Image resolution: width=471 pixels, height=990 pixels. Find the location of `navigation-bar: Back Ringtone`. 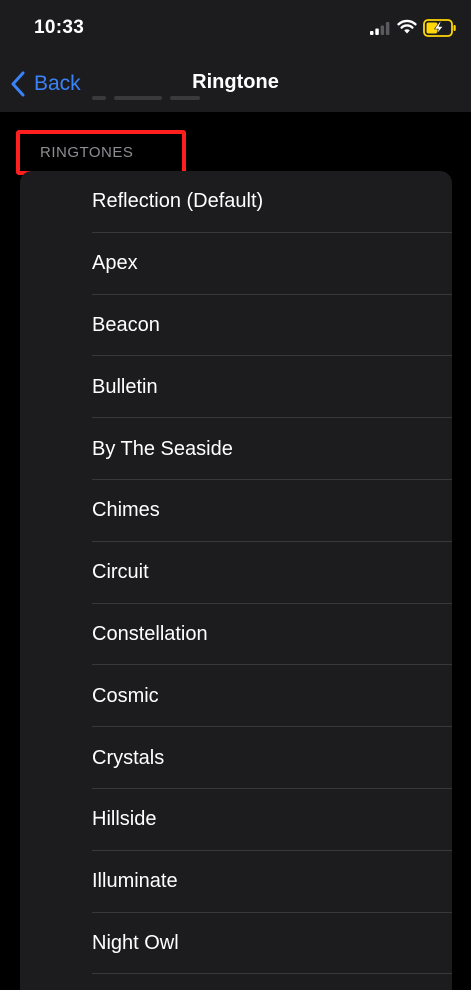

navigation-bar: Back Ringtone is located at coordinates (235, 85).